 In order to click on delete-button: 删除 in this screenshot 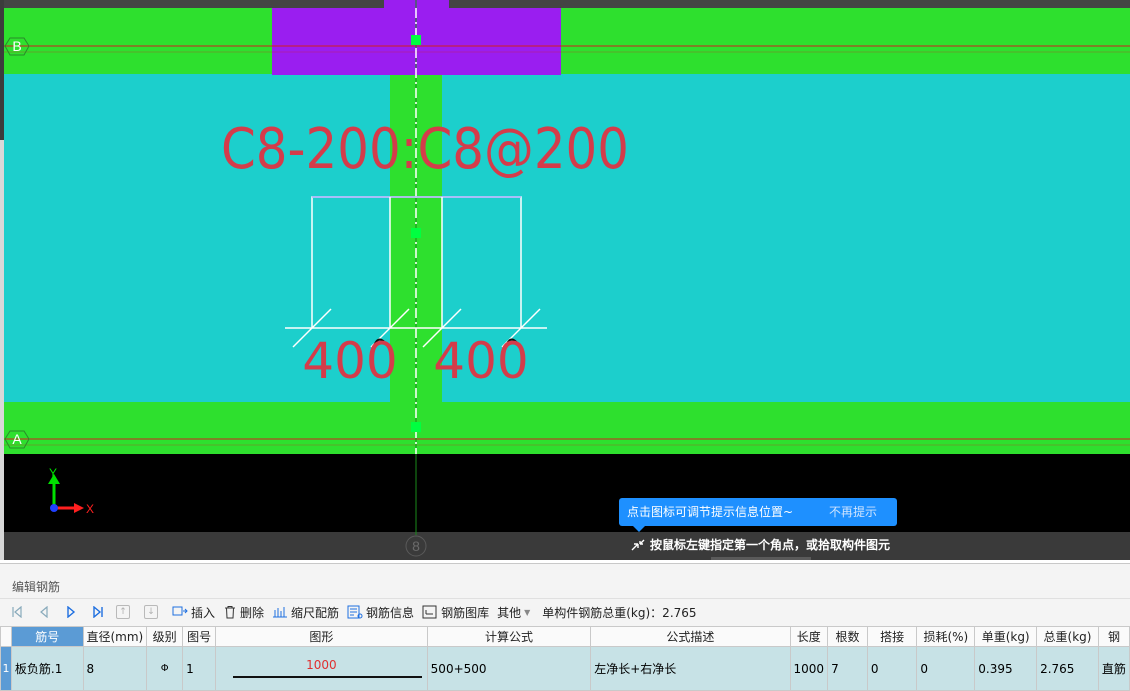, I will do `click(243, 612)`.